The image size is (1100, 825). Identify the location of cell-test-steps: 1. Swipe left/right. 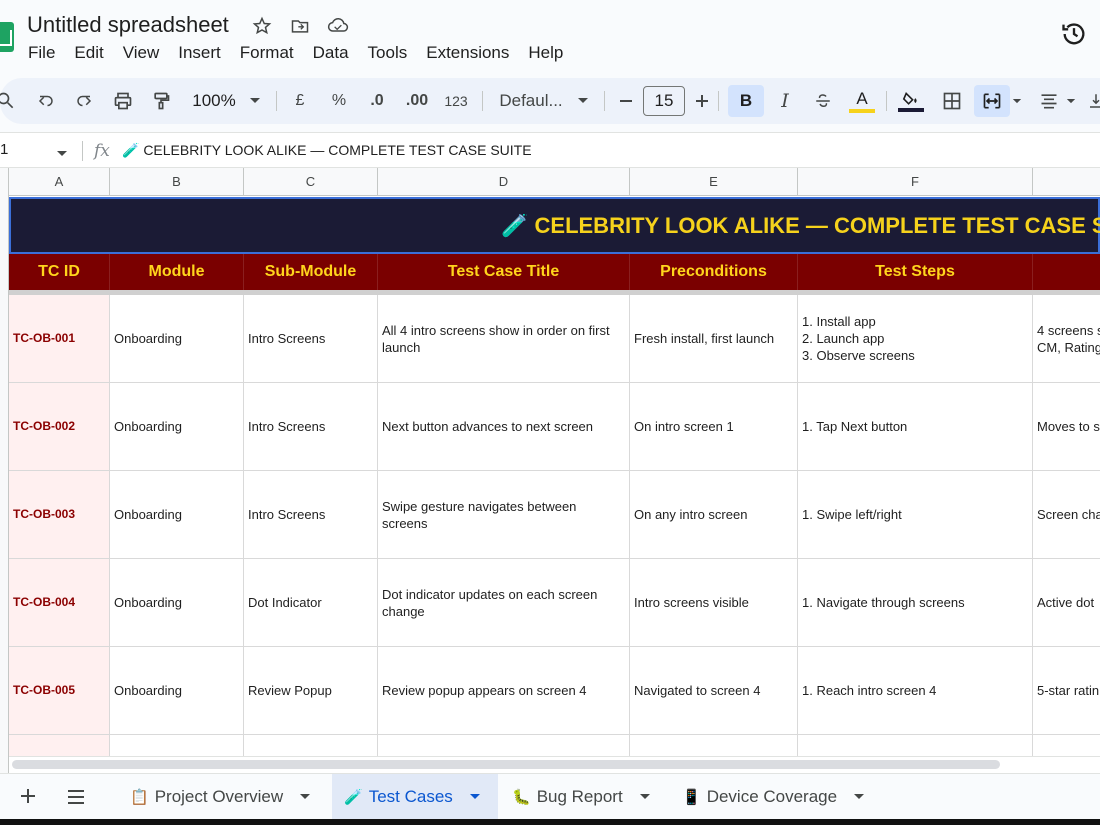
(915, 514).